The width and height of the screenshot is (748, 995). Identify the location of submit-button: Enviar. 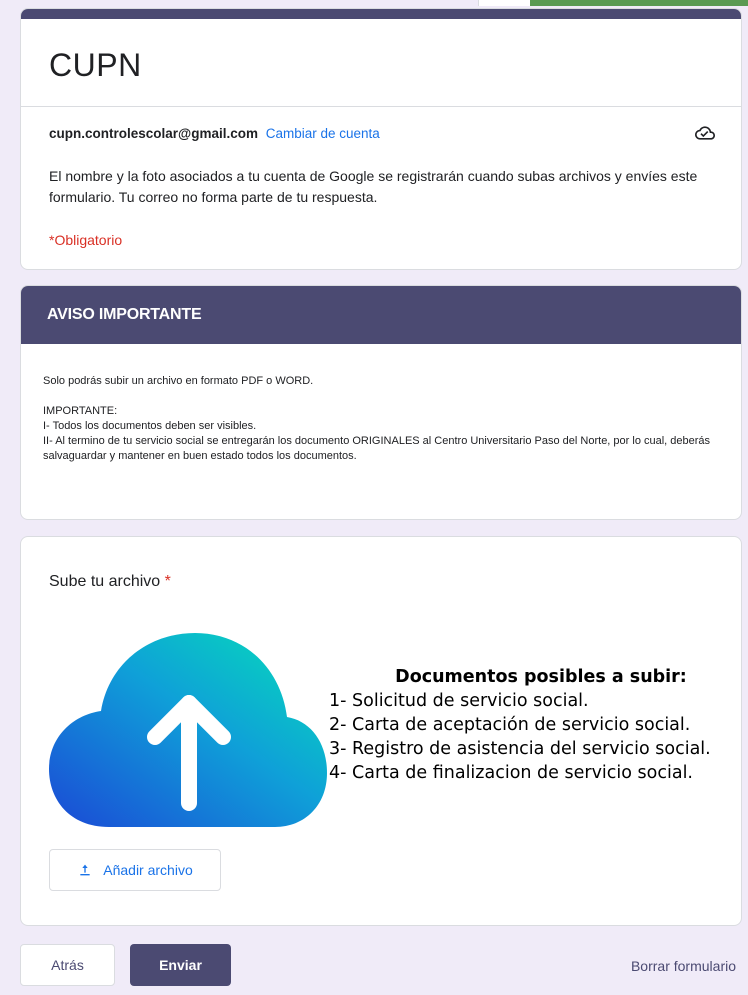
(180, 965).